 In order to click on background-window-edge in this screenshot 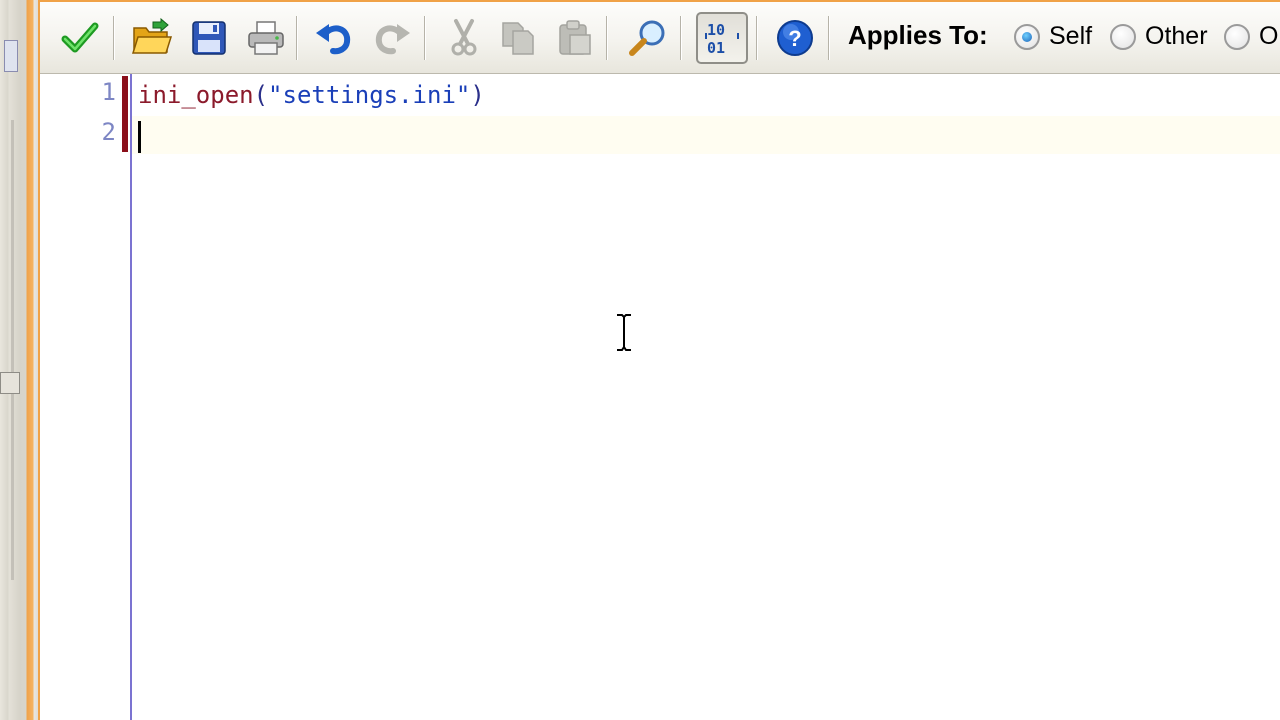, I will do `click(20, 360)`.